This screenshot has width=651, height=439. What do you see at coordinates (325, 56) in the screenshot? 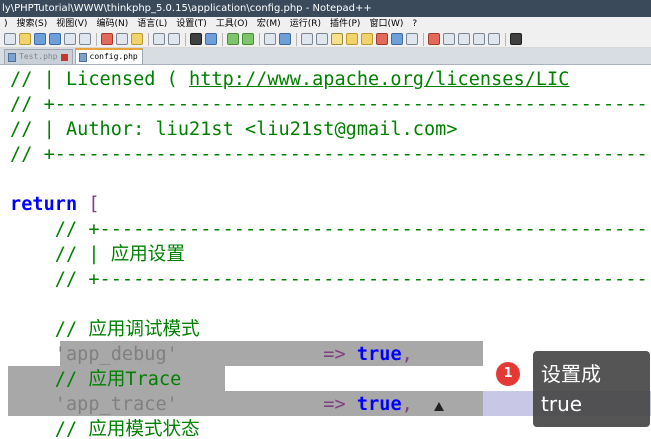
I see `tab-bar: Test.php config.php` at bounding box center [325, 56].